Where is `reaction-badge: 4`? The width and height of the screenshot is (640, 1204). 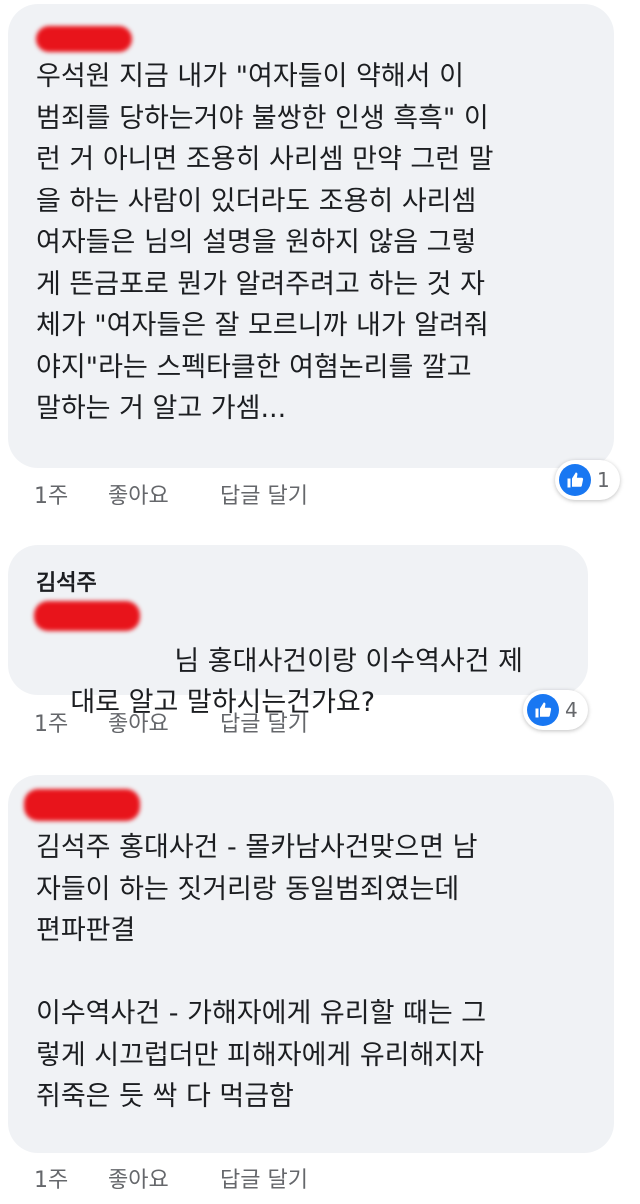 reaction-badge: 4 is located at coordinates (555, 710).